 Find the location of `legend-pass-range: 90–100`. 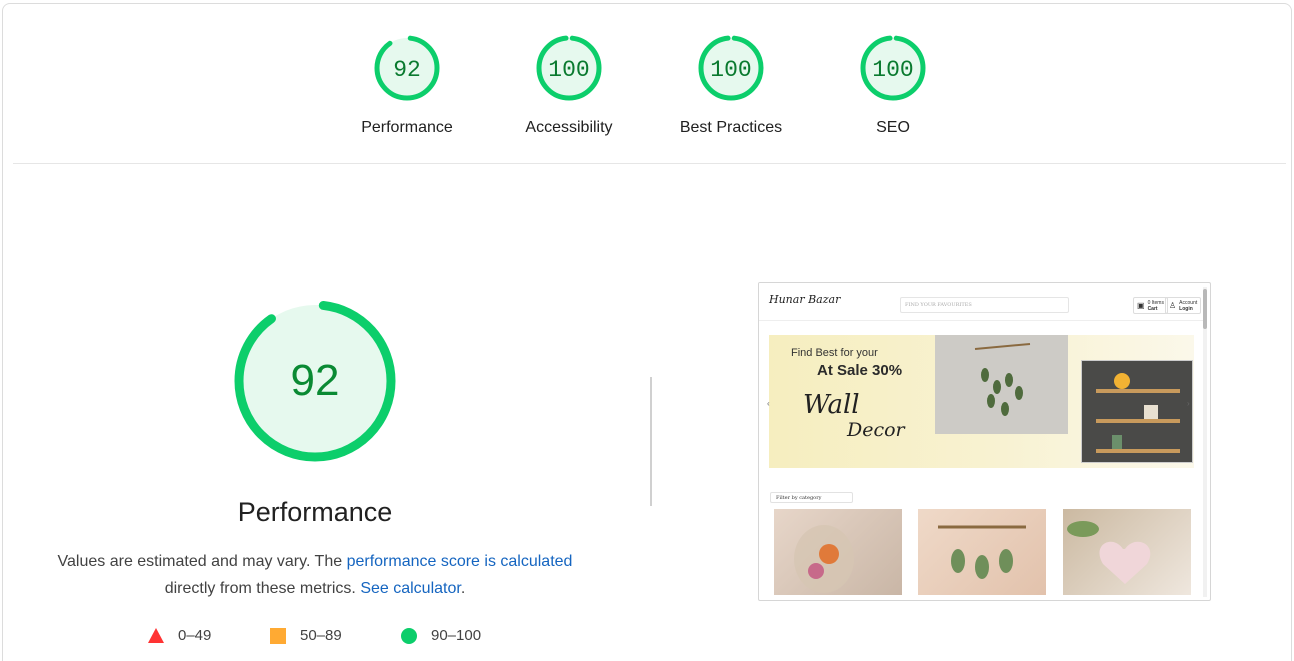

legend-pass-range: 90–100 is located at coordinates (456, 635).